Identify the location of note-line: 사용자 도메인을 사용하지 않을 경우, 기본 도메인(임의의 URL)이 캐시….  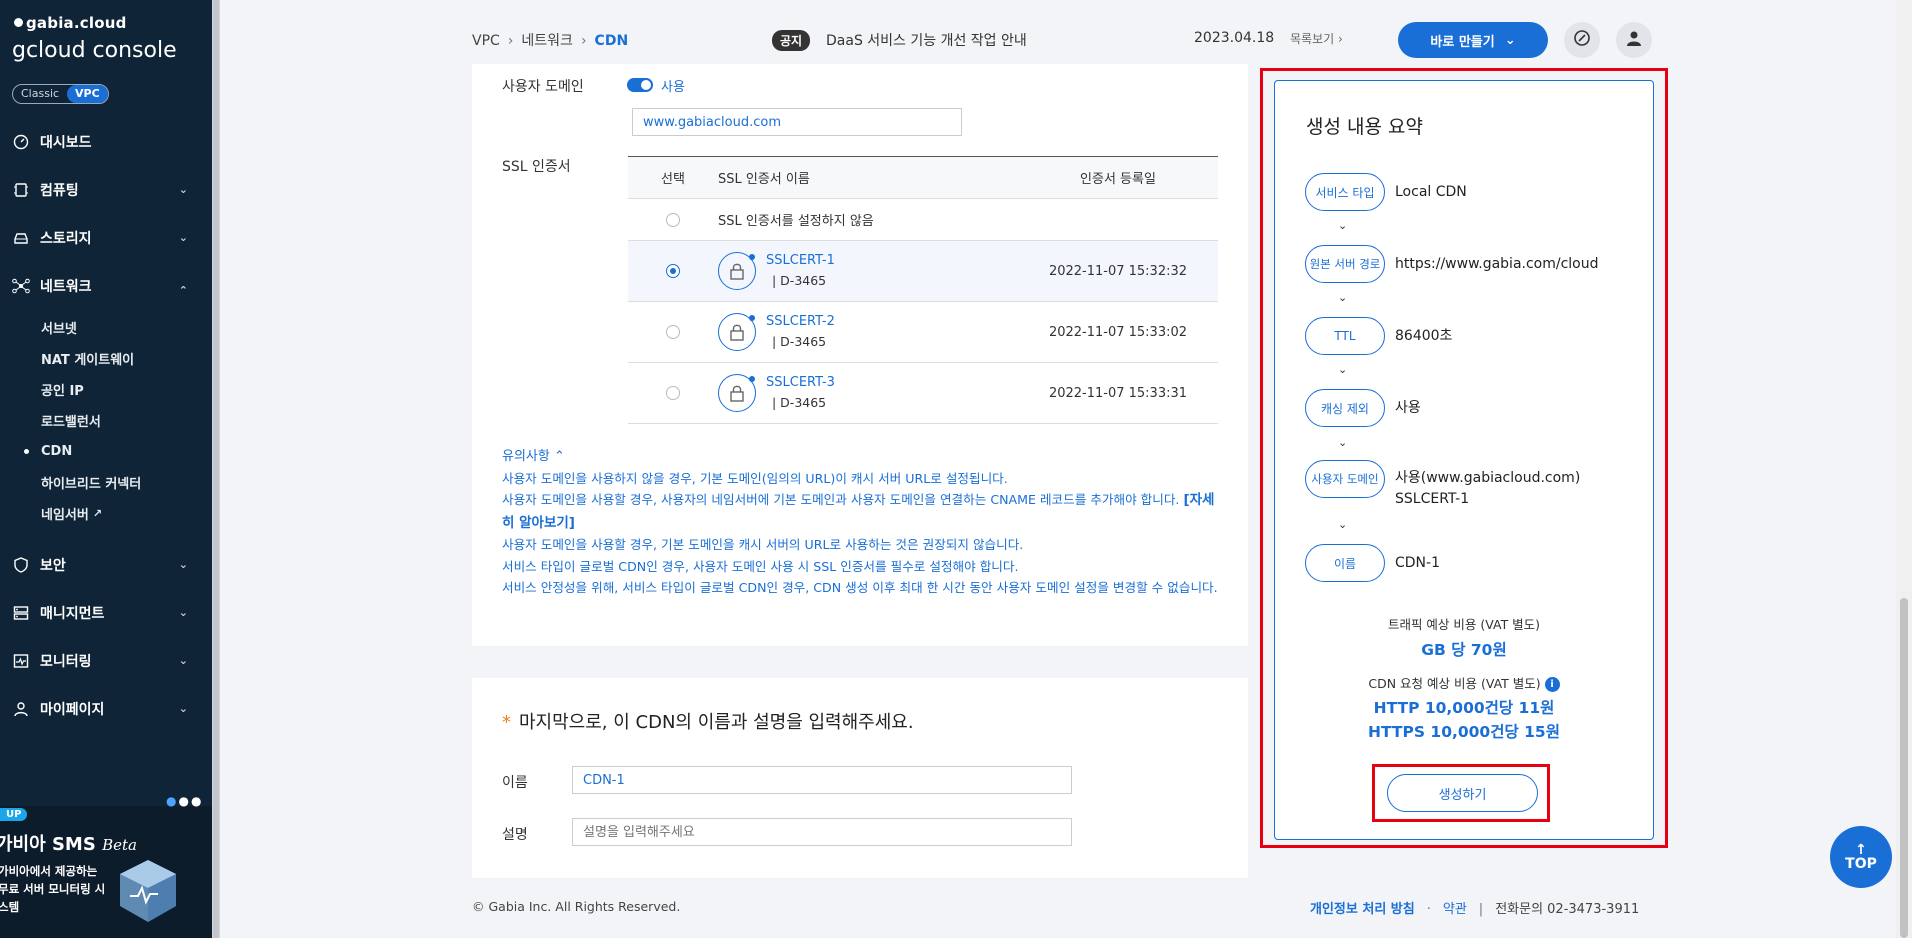
(755, 478).